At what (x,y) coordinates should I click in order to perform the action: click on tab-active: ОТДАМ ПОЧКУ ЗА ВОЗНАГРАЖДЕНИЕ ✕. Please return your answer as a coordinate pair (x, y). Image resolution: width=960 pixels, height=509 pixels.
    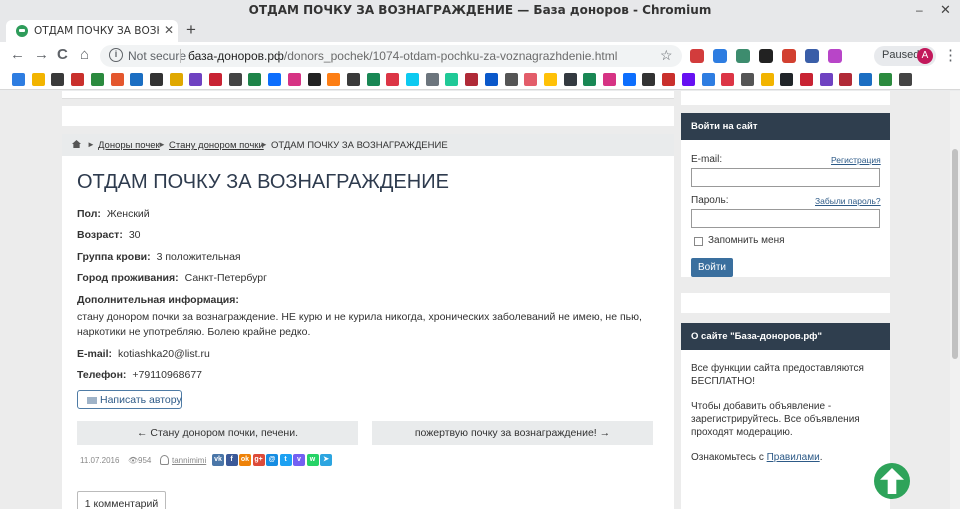
    Looking at the image, I should click on (92, 31).